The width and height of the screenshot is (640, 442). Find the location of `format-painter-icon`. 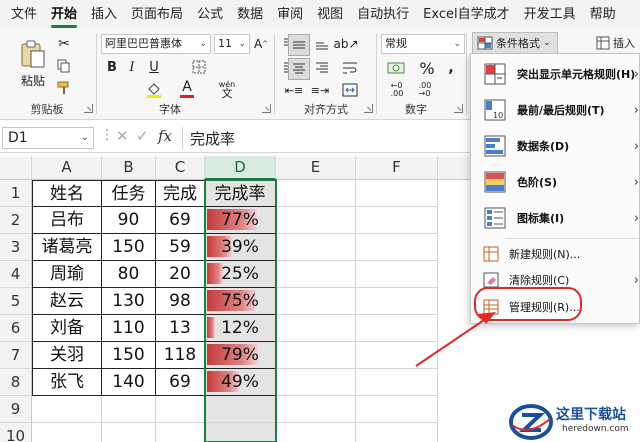

format-painter-icon is located at coordinates (64, 88).